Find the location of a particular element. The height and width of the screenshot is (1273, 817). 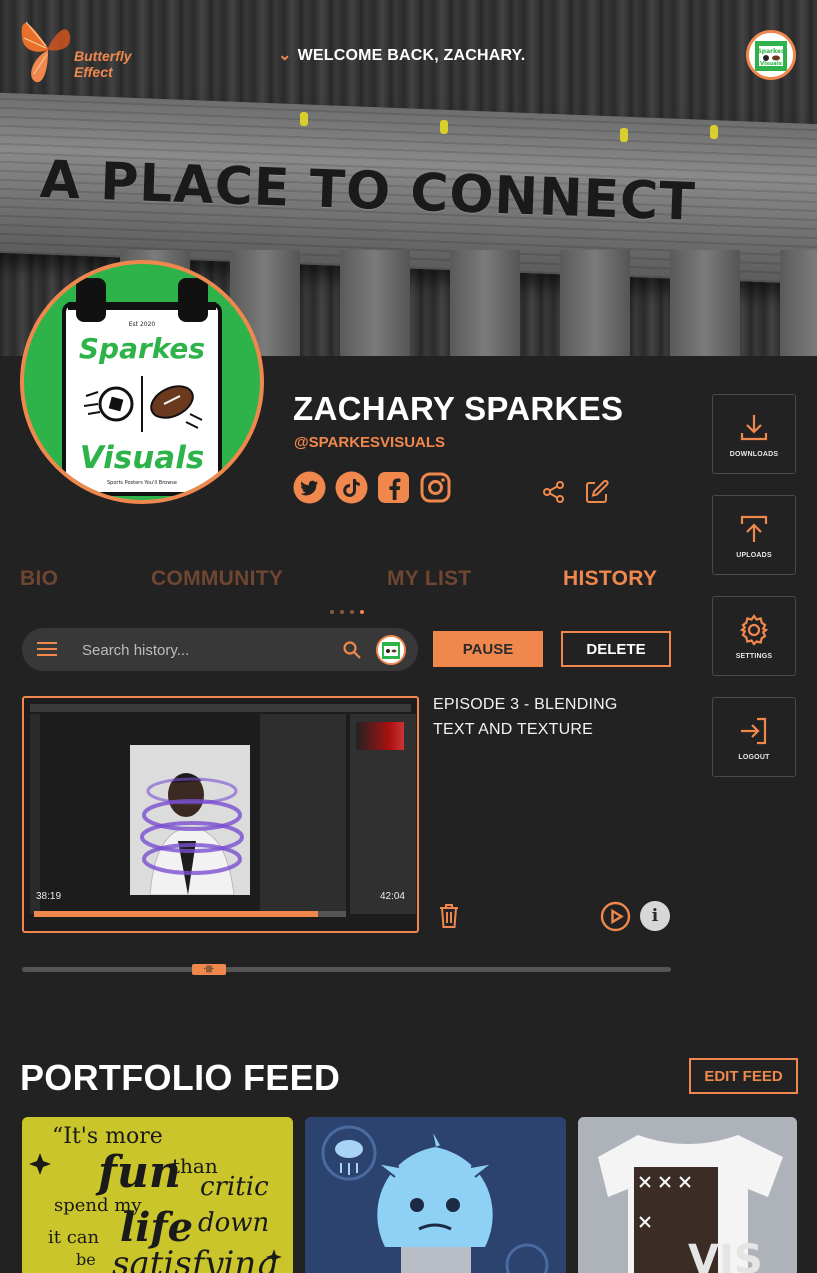

history-scroll-thumb: ·|||· is located at coordinates (209, 969).